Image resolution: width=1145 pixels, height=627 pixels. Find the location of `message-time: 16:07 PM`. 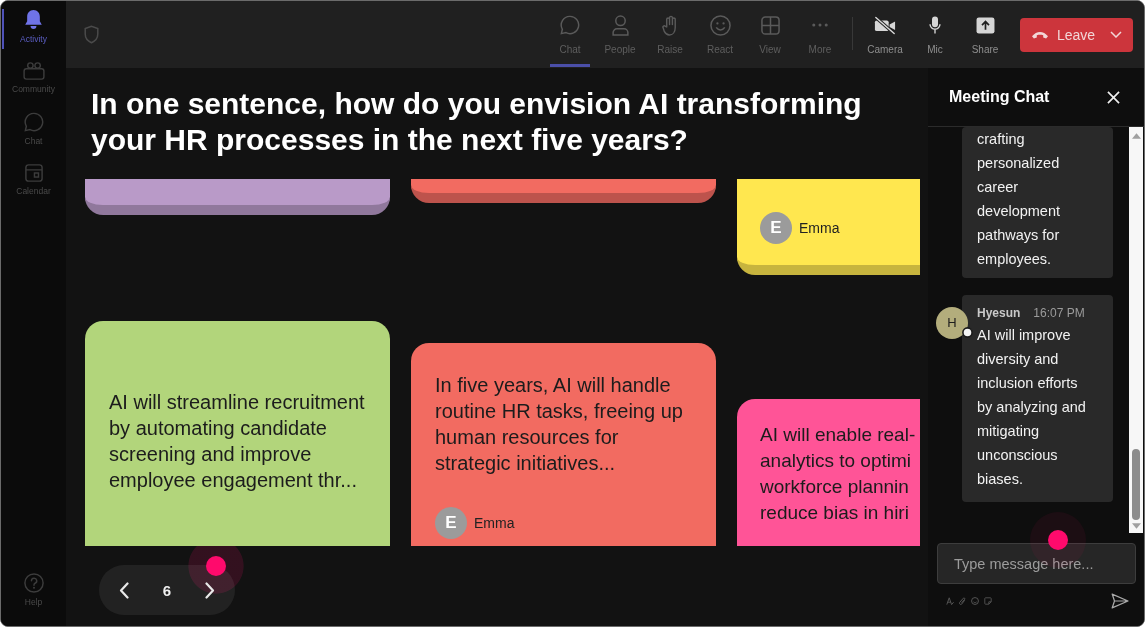

message-time: 16:07 PM is located at coordinates (1059, 313).